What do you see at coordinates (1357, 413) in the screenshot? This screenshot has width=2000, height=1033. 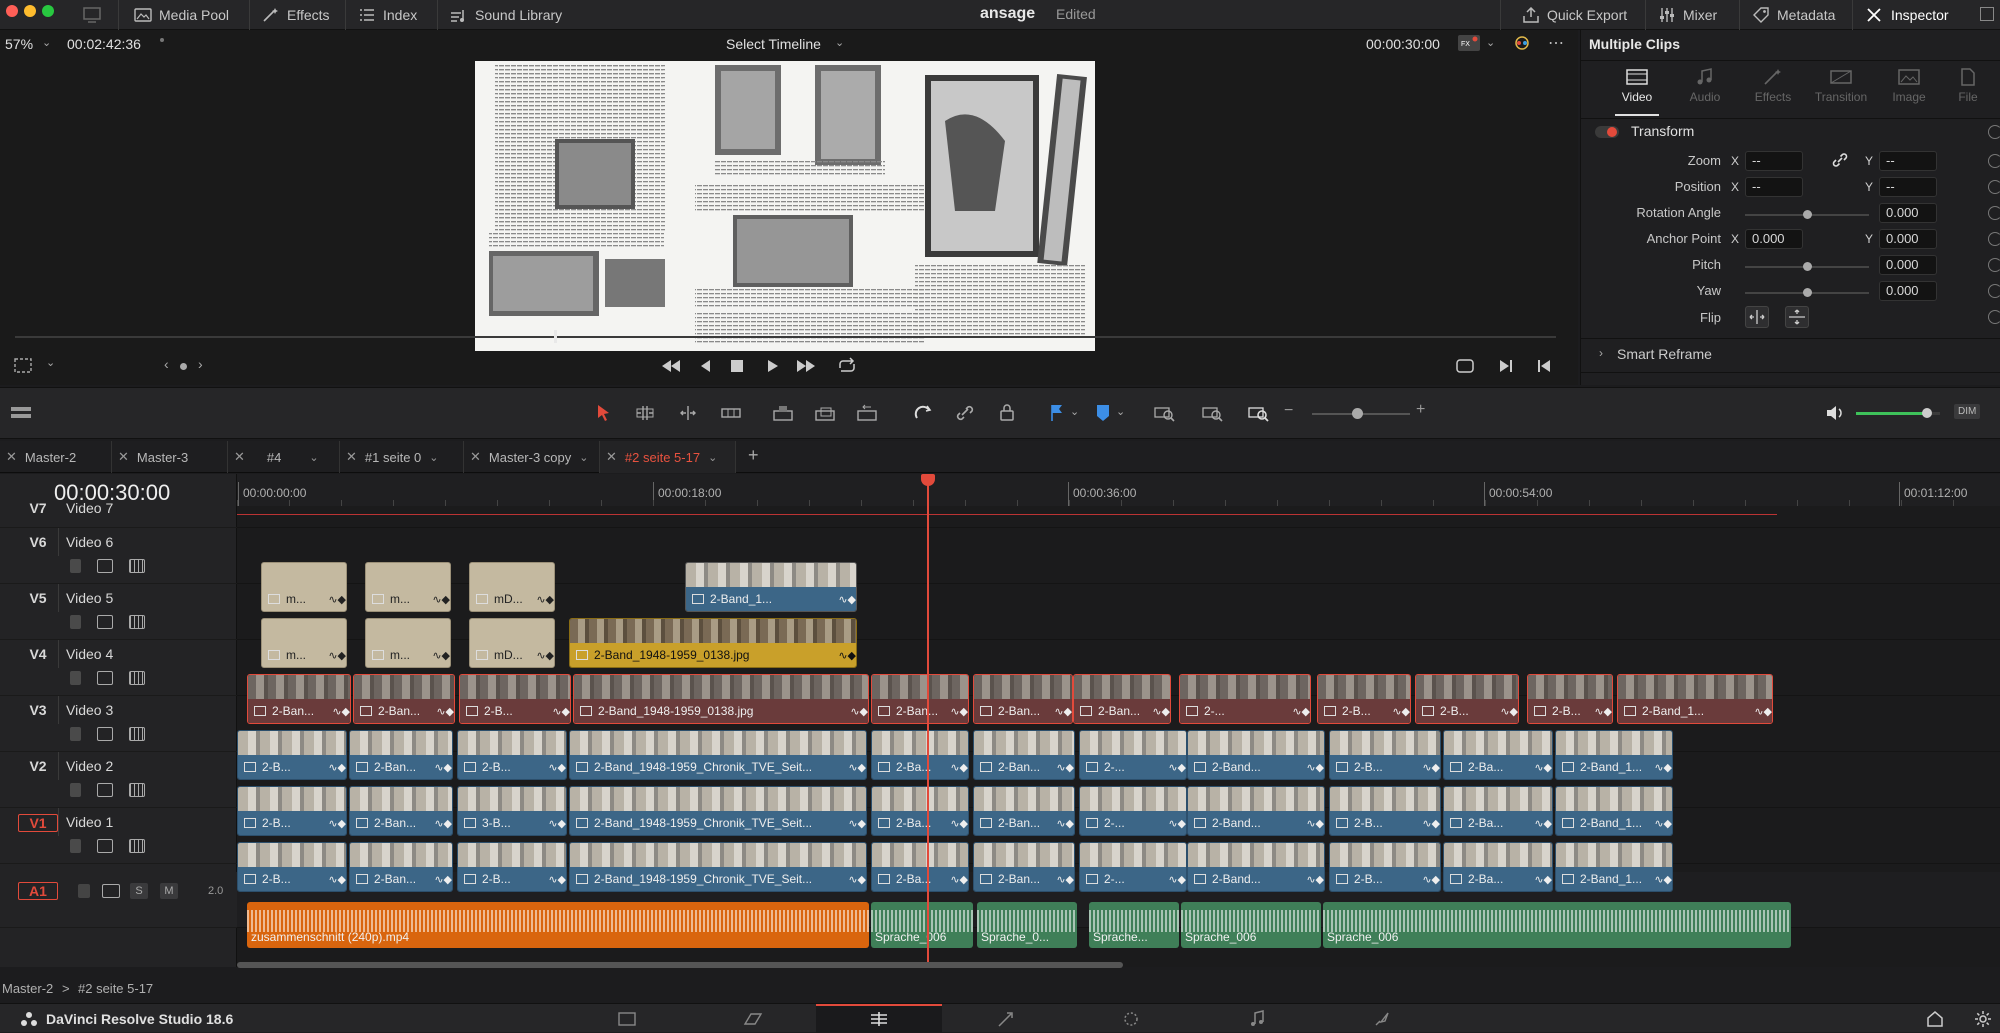 I see `timeline-zoom-knob` at bounding box center [1357, 413].